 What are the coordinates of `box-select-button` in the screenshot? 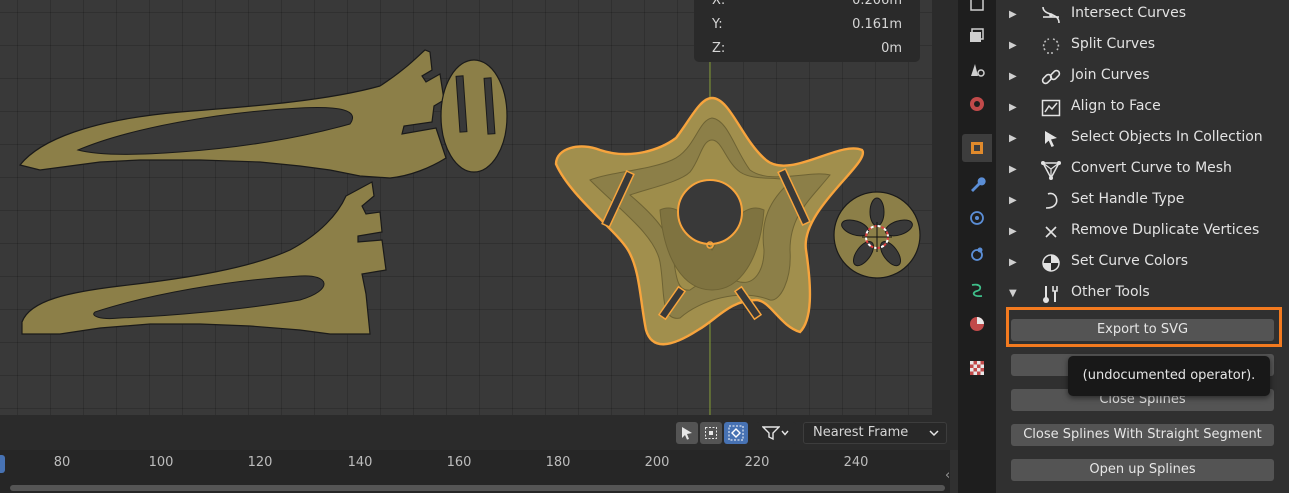 It's located at (711, 433).